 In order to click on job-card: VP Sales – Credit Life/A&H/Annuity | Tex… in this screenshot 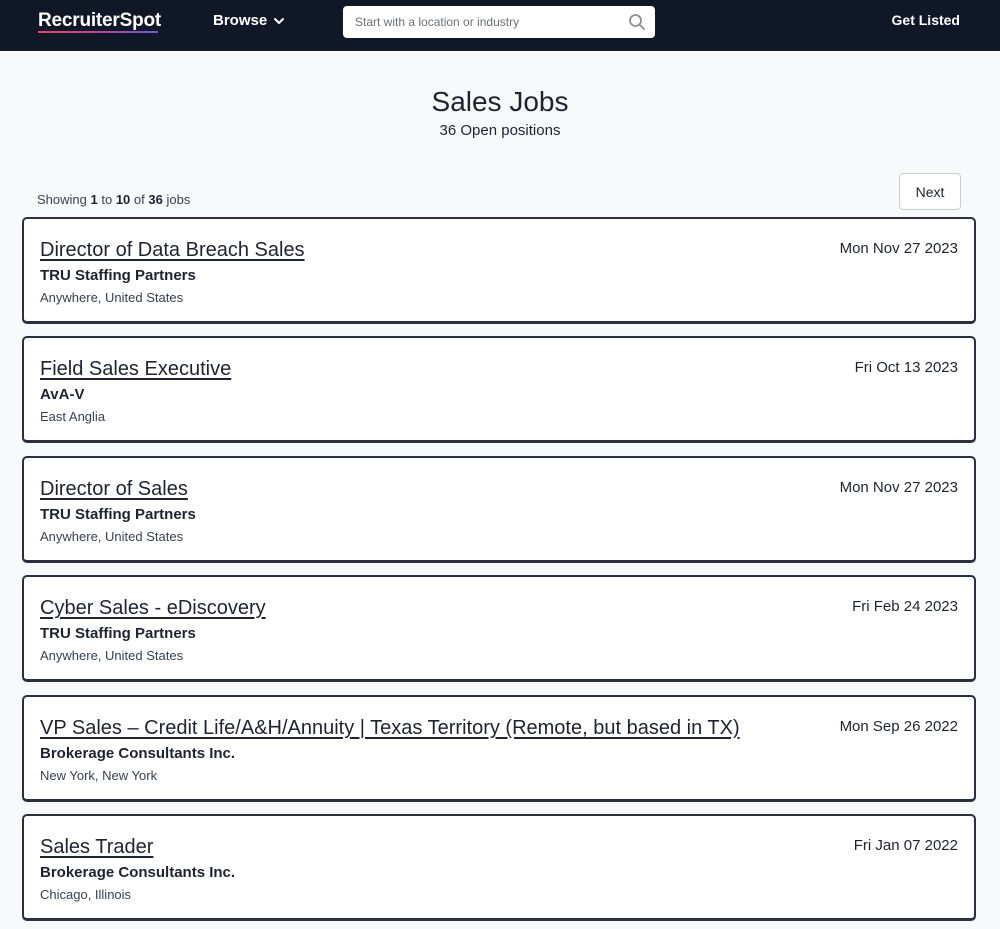, I will do `click(499, 748)`.